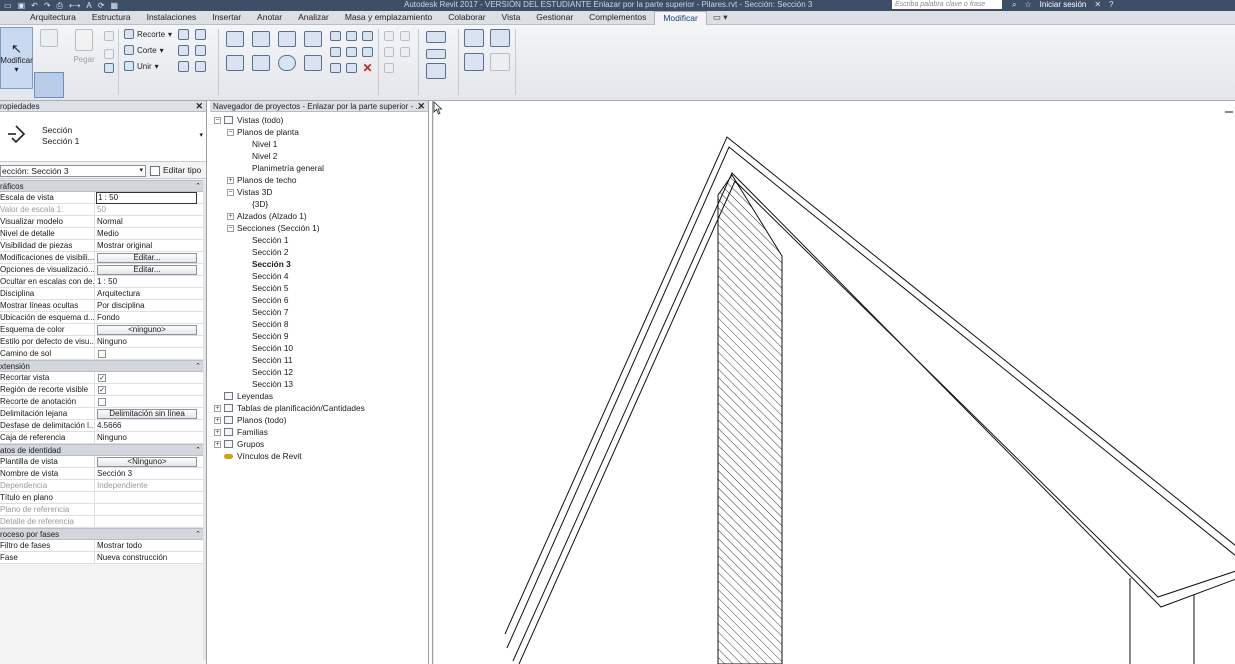 The image size is (1235, 664). I want to click on chevron-down-icon: ▾, so click(201, 135).